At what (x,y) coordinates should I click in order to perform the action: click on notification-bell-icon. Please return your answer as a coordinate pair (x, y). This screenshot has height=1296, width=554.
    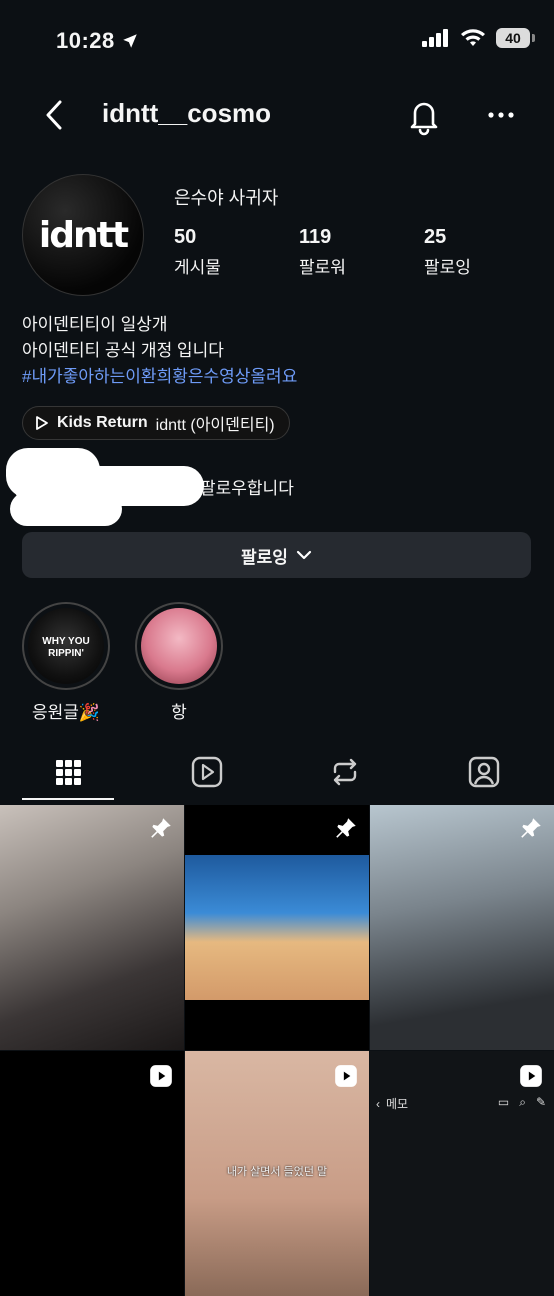
    Looking at the image, I should click on (424, 116).